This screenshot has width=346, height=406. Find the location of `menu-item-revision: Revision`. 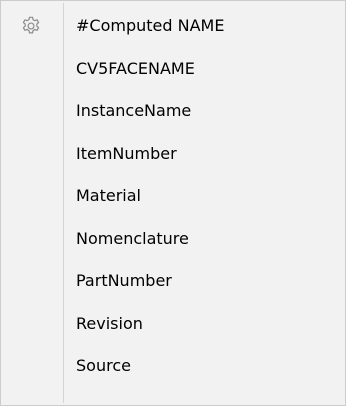

menu-item-revision: Revision is located at coordinates (173, 324).